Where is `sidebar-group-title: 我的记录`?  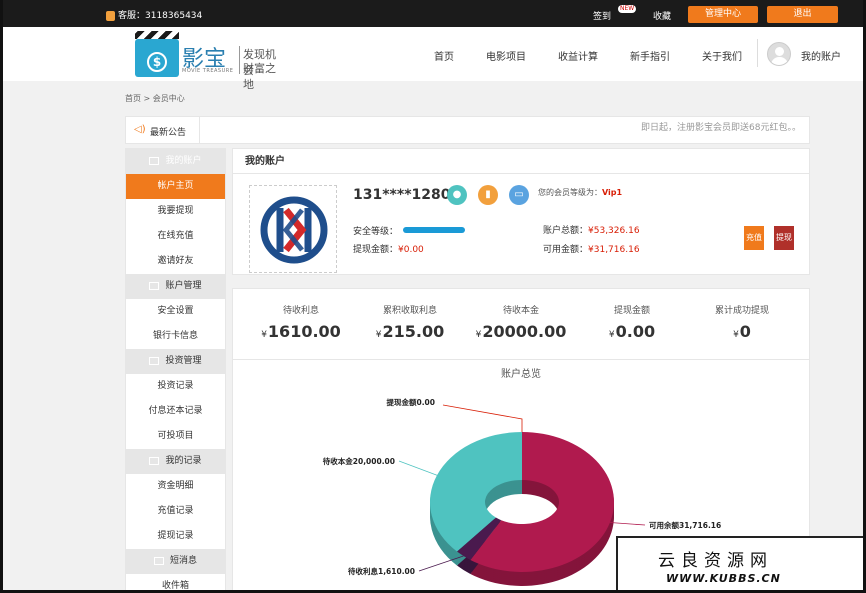 sidebar-group-title: 我的记录 is located at coordinates (183, 461).